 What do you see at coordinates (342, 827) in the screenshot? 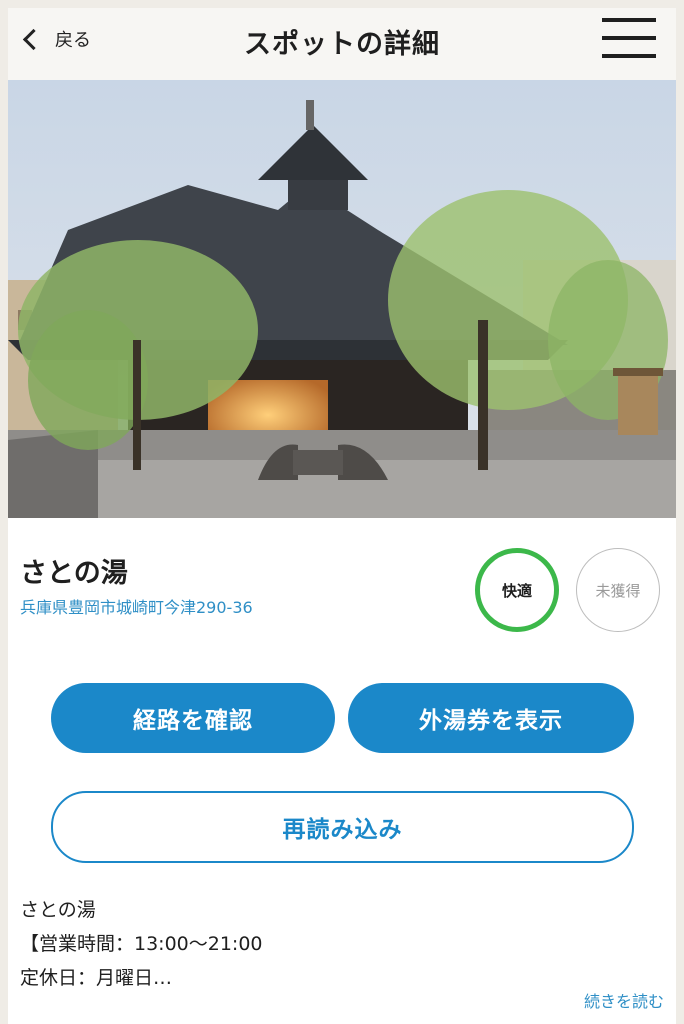
I see `reload-button: 再読み込み` at bounding box center [342, 827].